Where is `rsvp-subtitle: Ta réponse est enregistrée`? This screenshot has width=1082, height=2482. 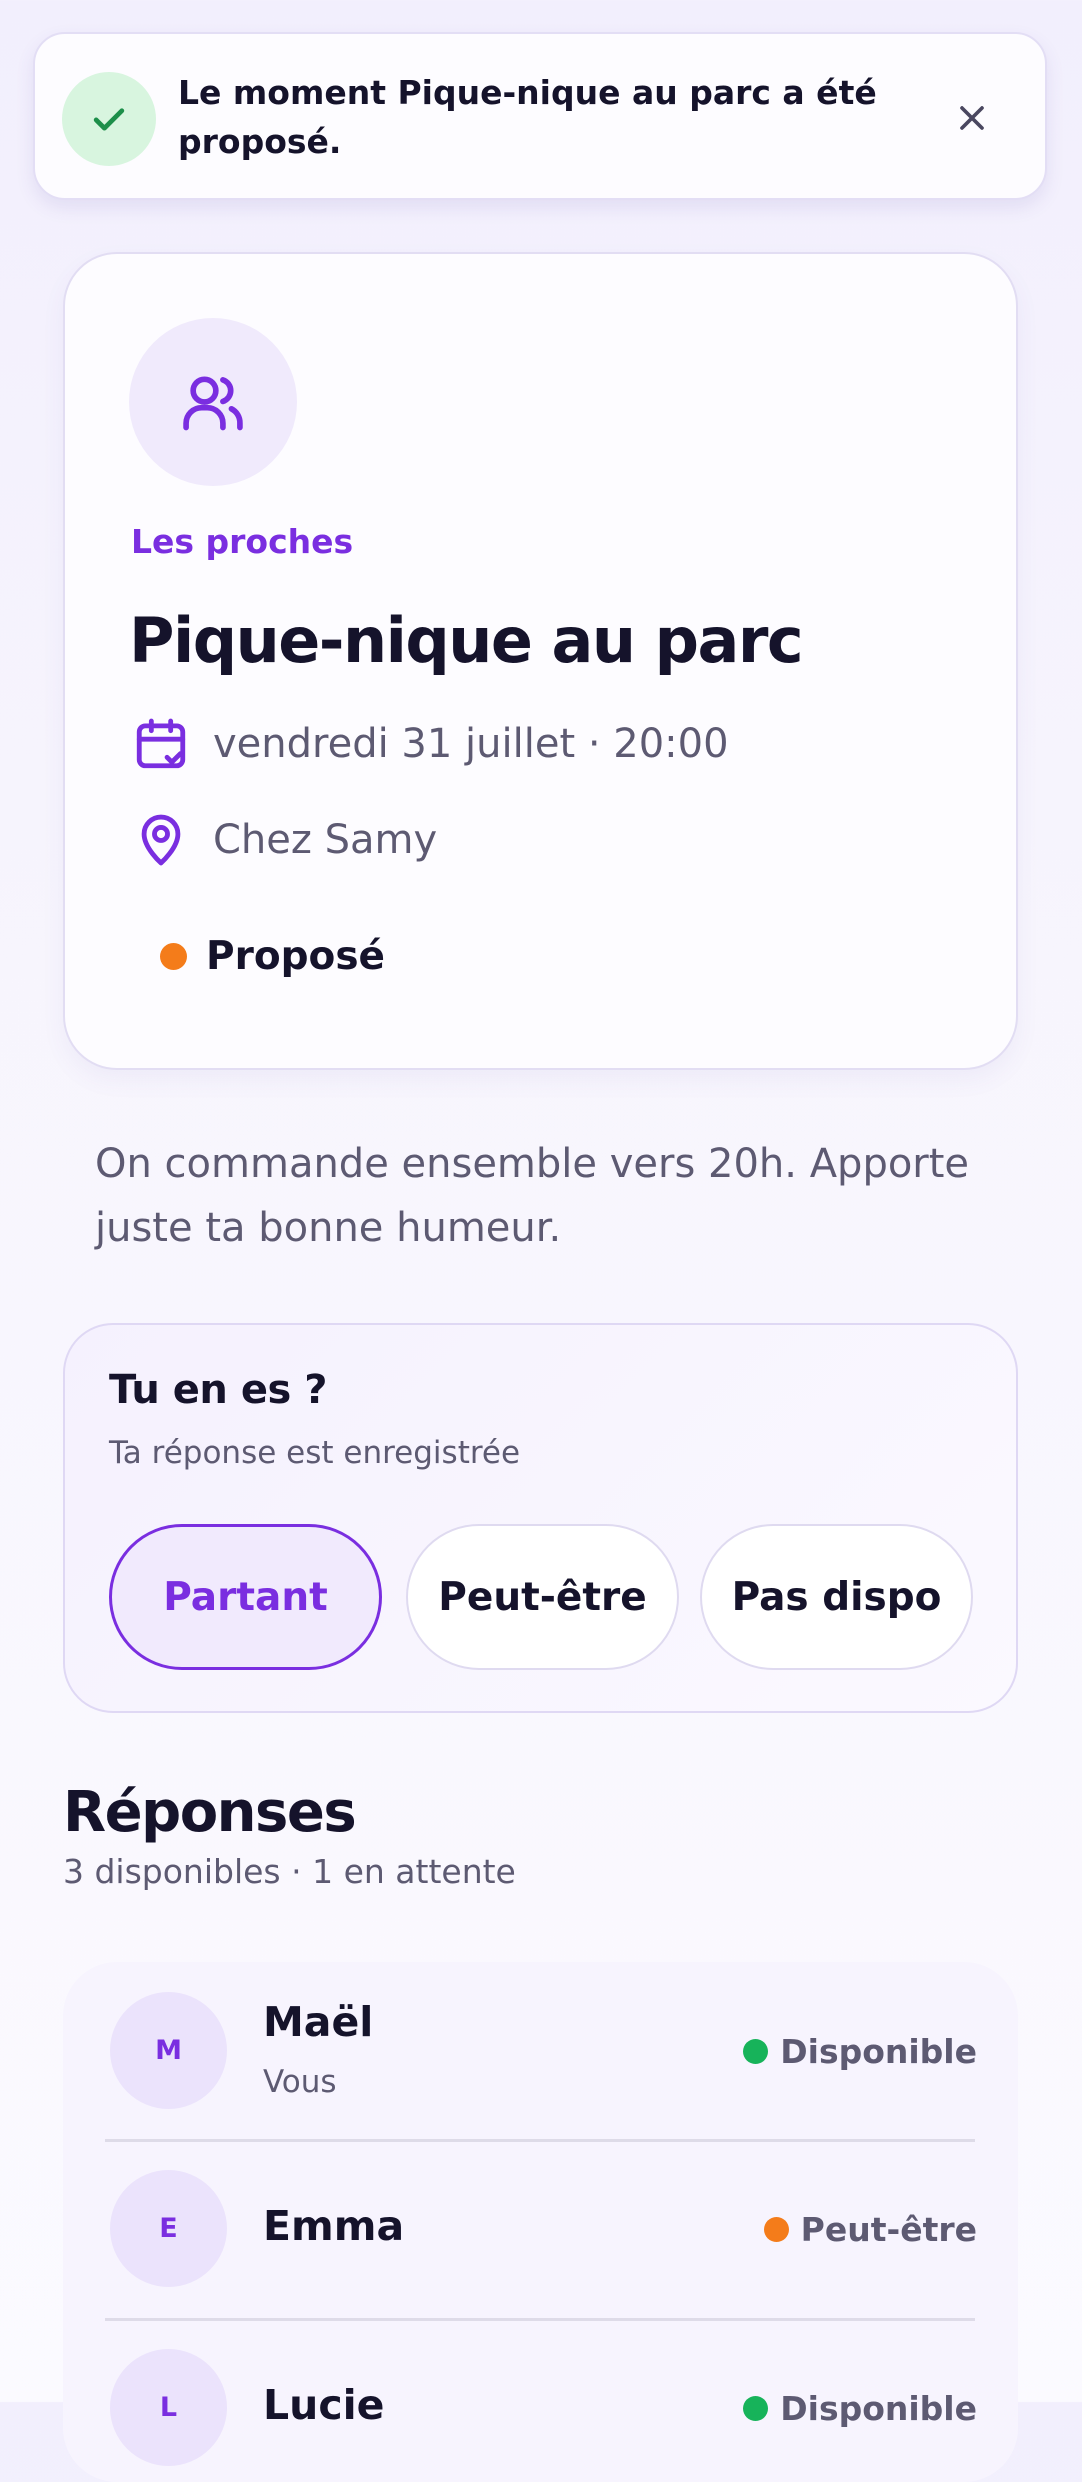 rsvp-subtitle: Ta réponse est enregistrée is located at coordinates (315, 1453).